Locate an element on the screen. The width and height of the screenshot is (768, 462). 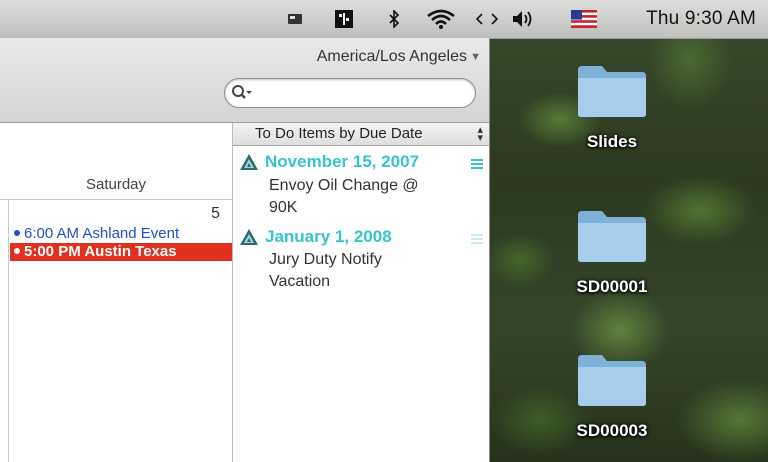
search-icon is located at coordinates (242, 93).